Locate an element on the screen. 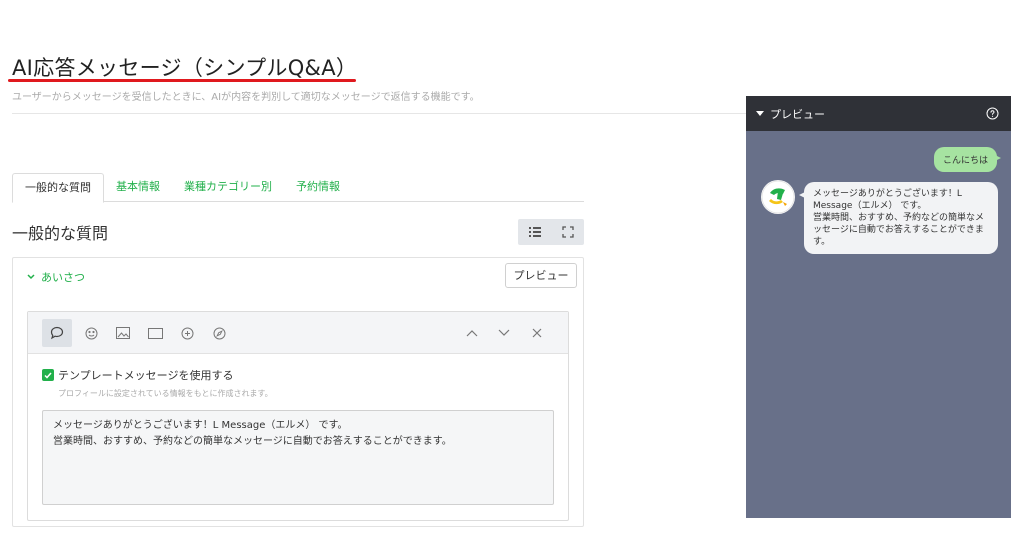 This screenshot has width=1024, height=538. compass-icon is located at coordinates (219, 333).